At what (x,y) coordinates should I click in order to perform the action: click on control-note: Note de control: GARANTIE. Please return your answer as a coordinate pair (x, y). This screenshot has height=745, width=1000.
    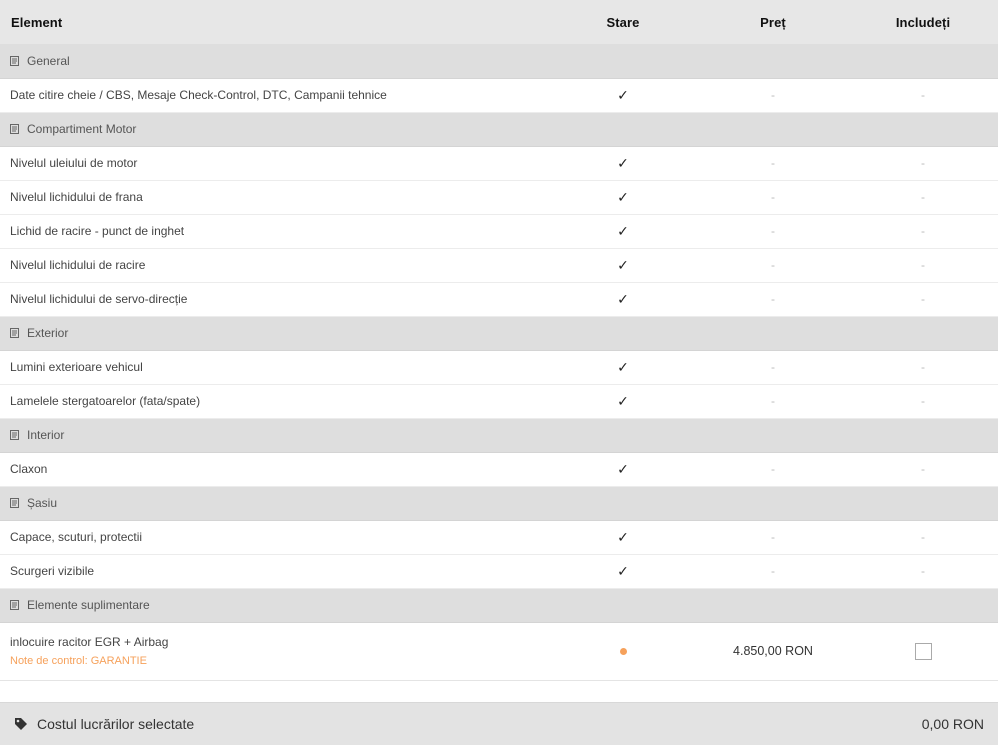
    Looking at the image, I should click on (78, 661).